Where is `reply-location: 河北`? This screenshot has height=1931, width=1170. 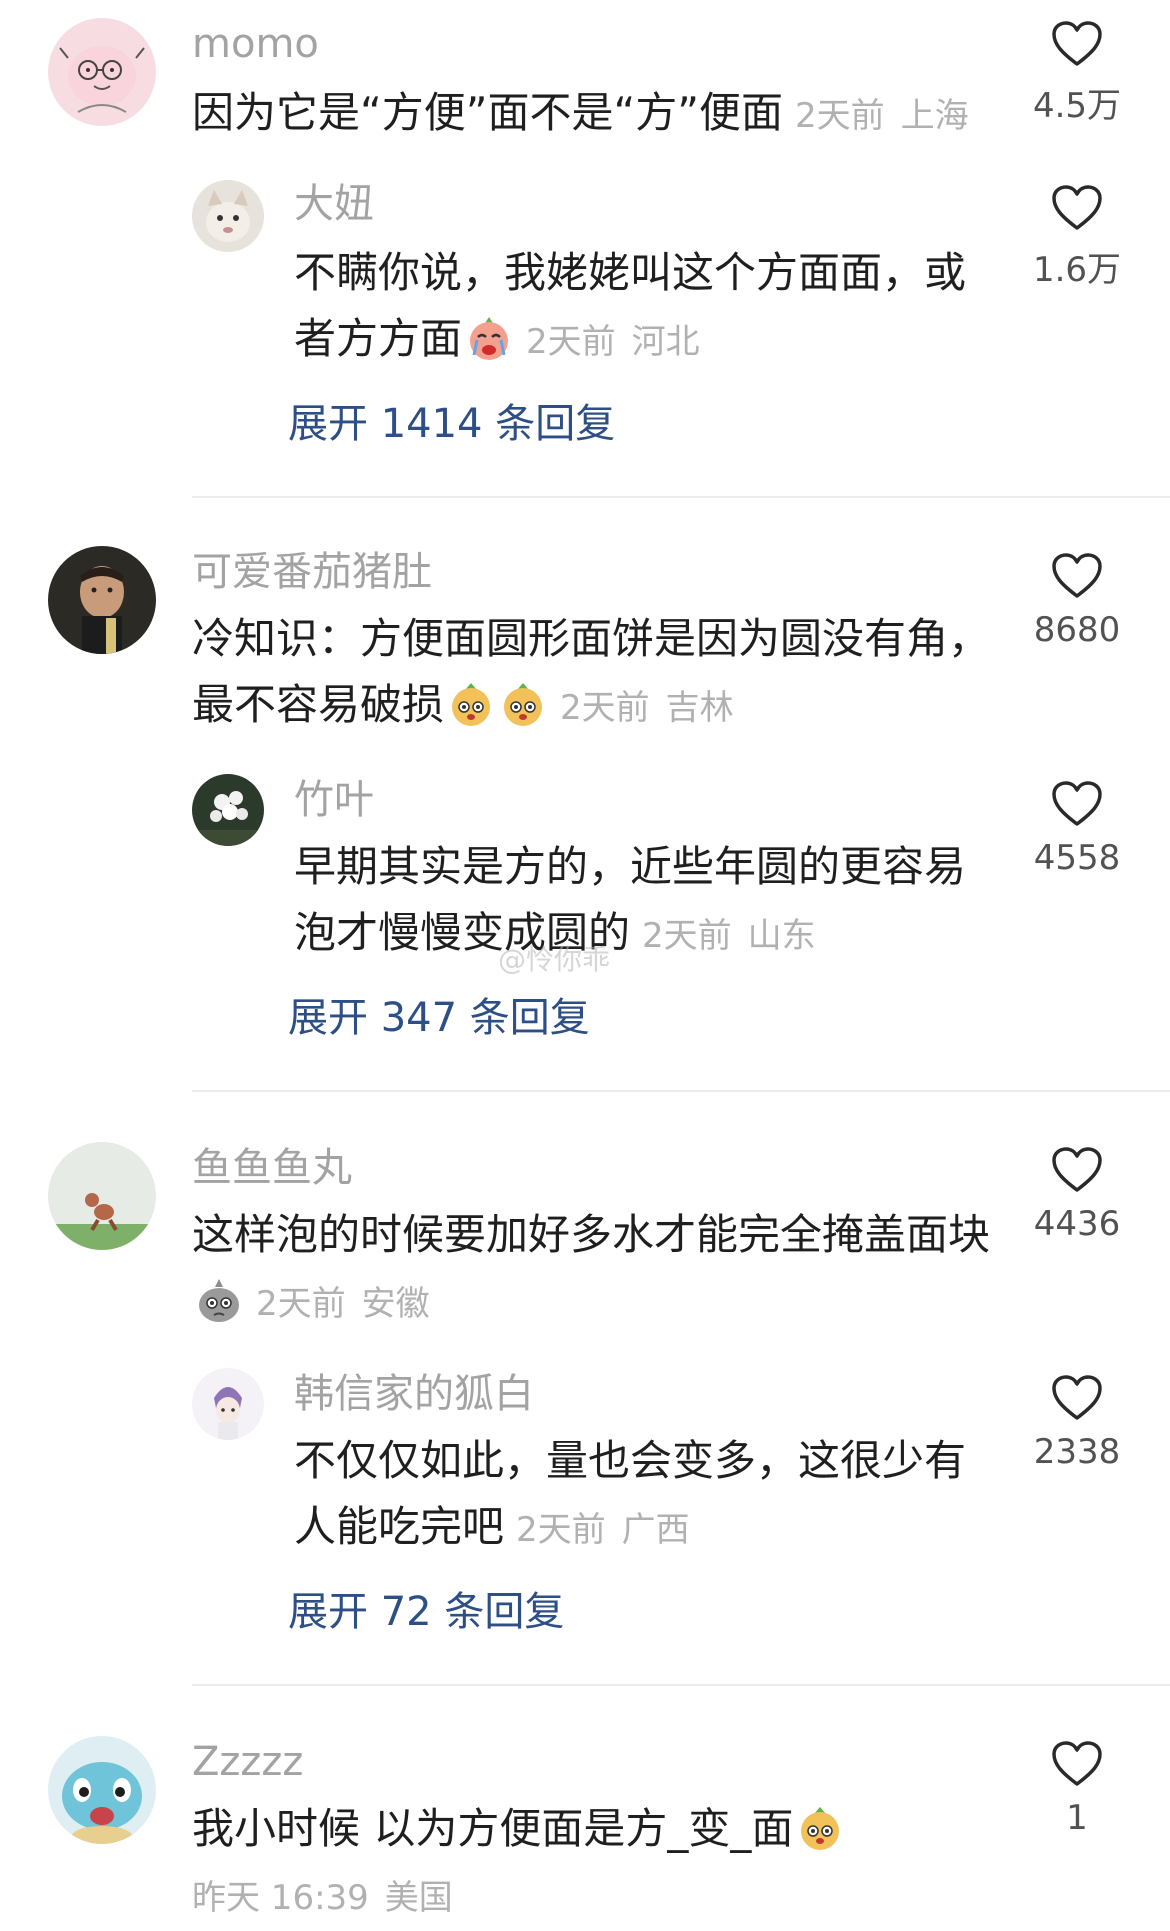 reply-location: 河北 is located at coordinates (665, 342).